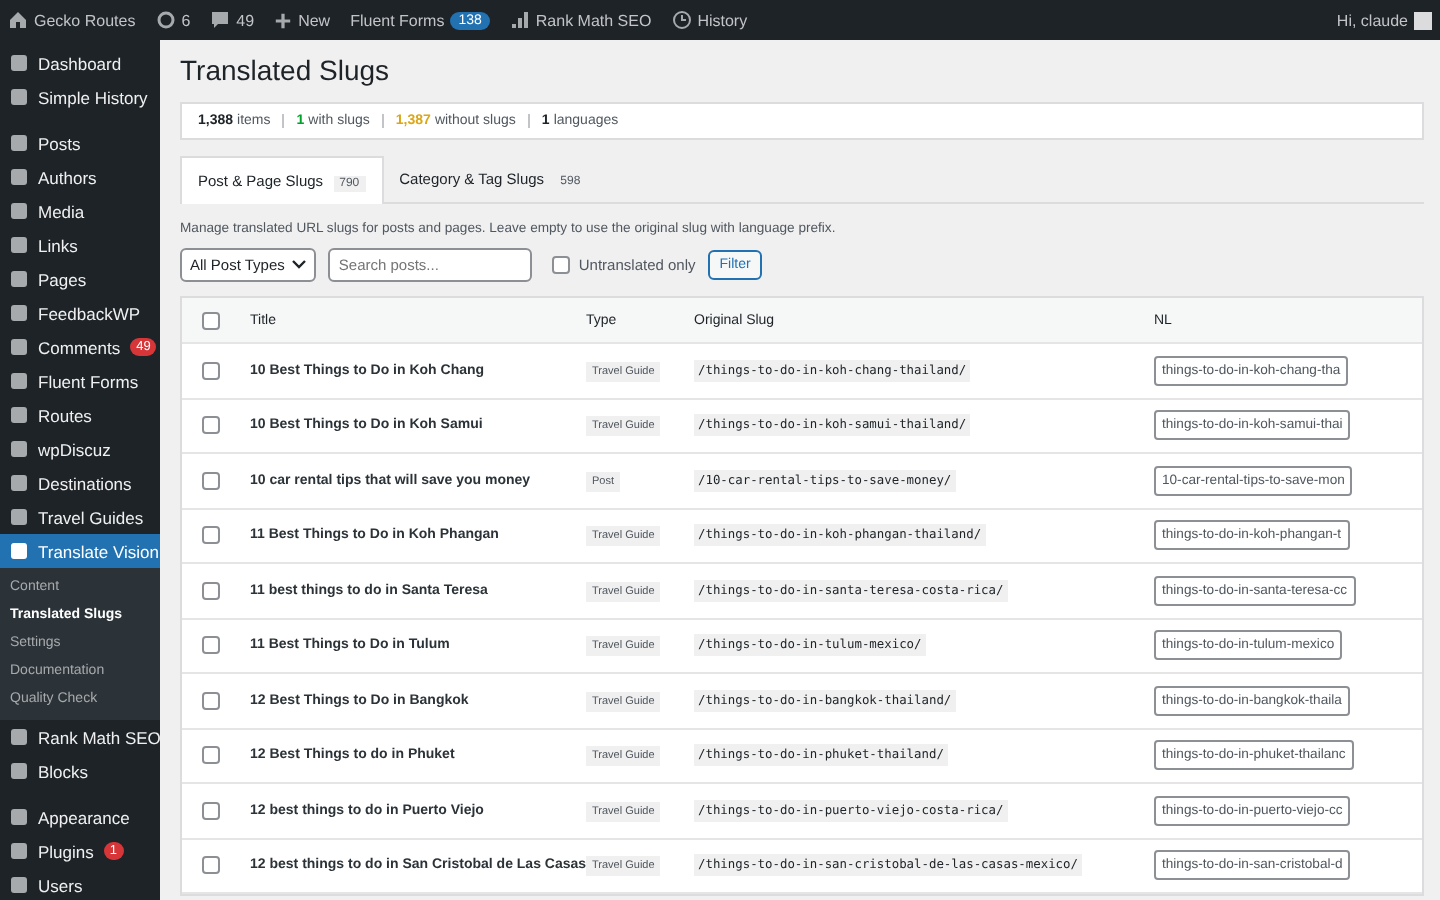  Describe the element at coordinates (580, 20) in the screenshot. I see `toolbar-item: Rank Math SEO` at that location.